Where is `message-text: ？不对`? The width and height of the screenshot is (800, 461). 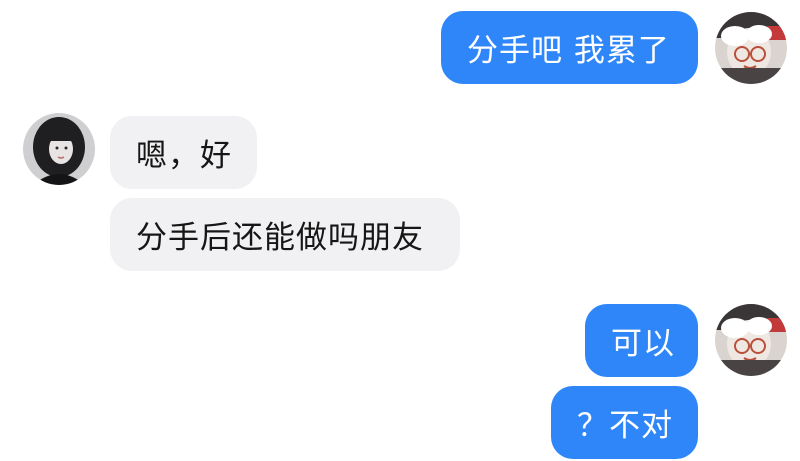
message-text: ？不对 is located at coordinates (625, 426).